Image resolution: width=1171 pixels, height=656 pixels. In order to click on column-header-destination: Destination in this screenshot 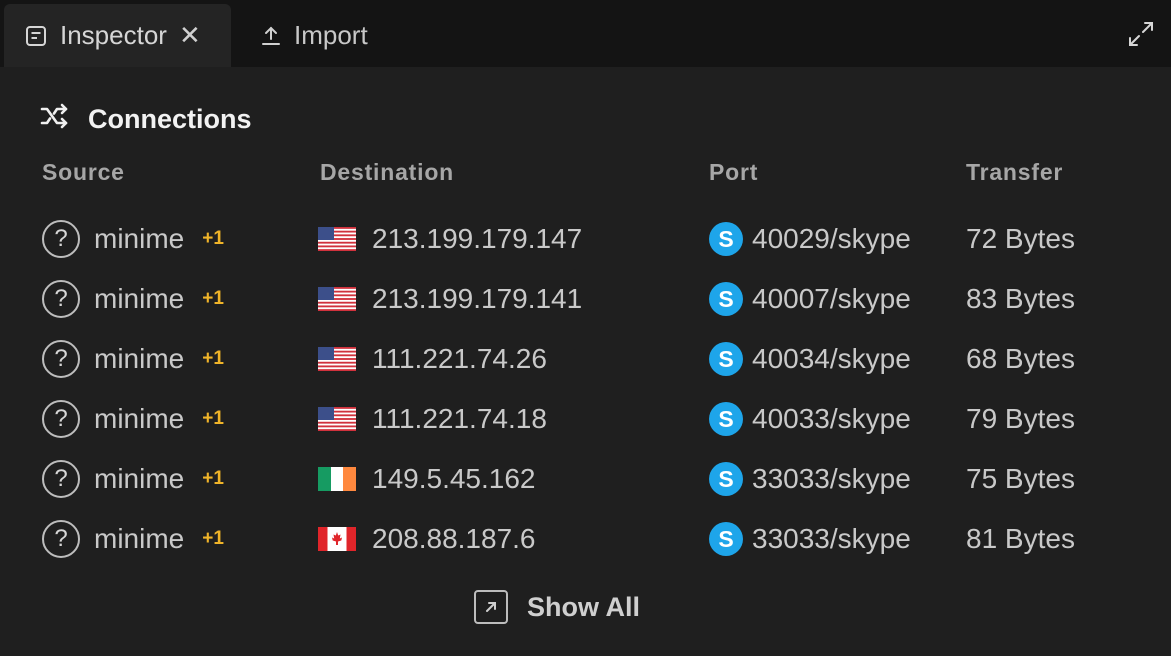, I will do `click(387, 172)`.